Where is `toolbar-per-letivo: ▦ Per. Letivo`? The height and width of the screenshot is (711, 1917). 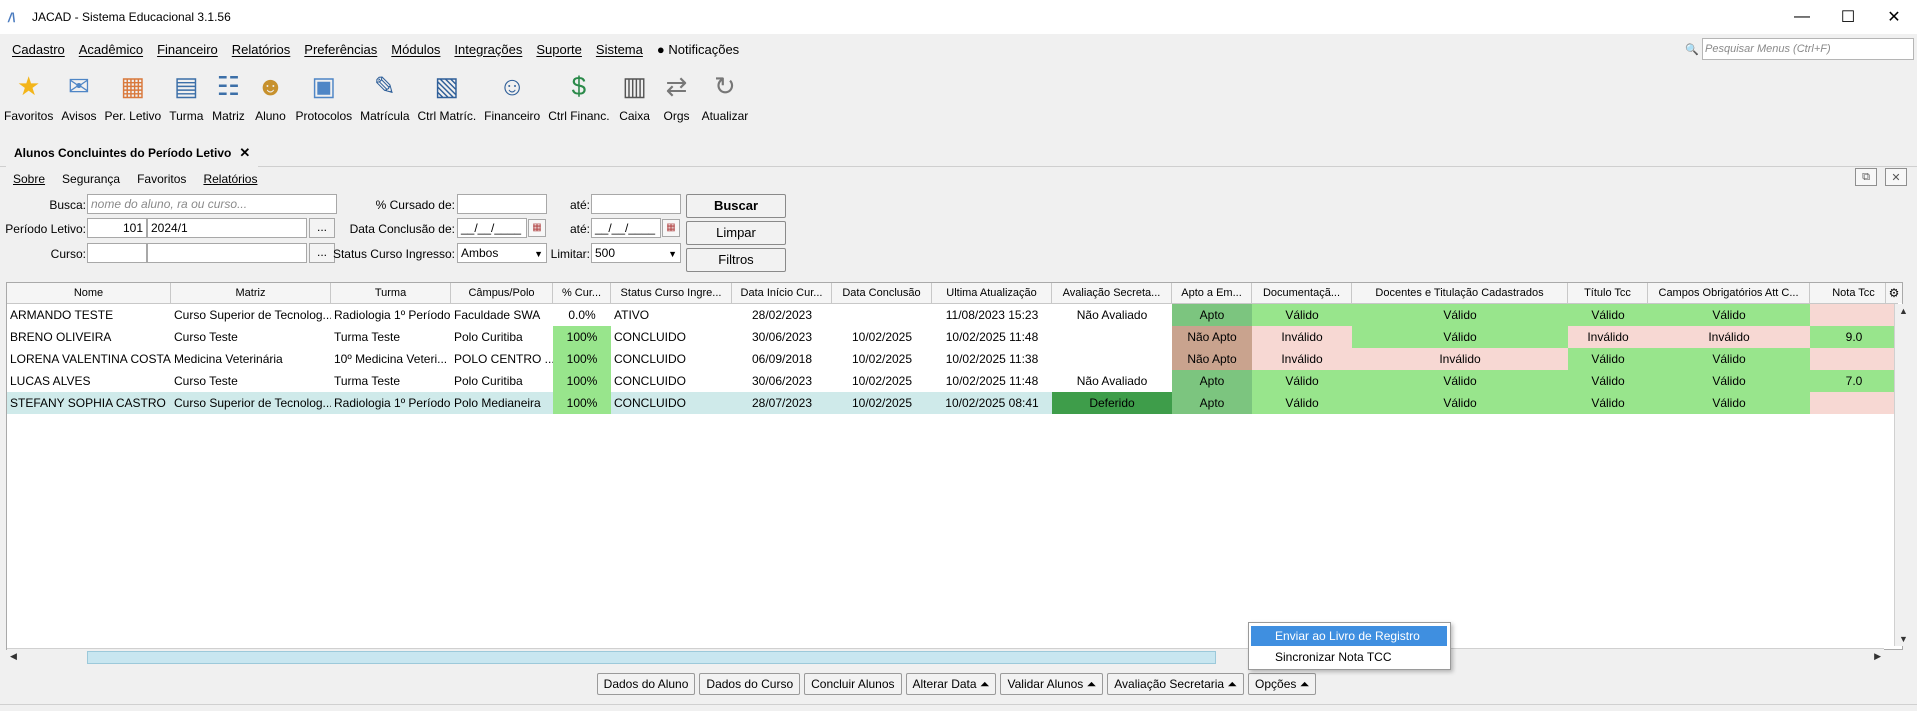 toolbar-per-letivo: ▦ Per. Letivo is located at coordinates (133, 97).